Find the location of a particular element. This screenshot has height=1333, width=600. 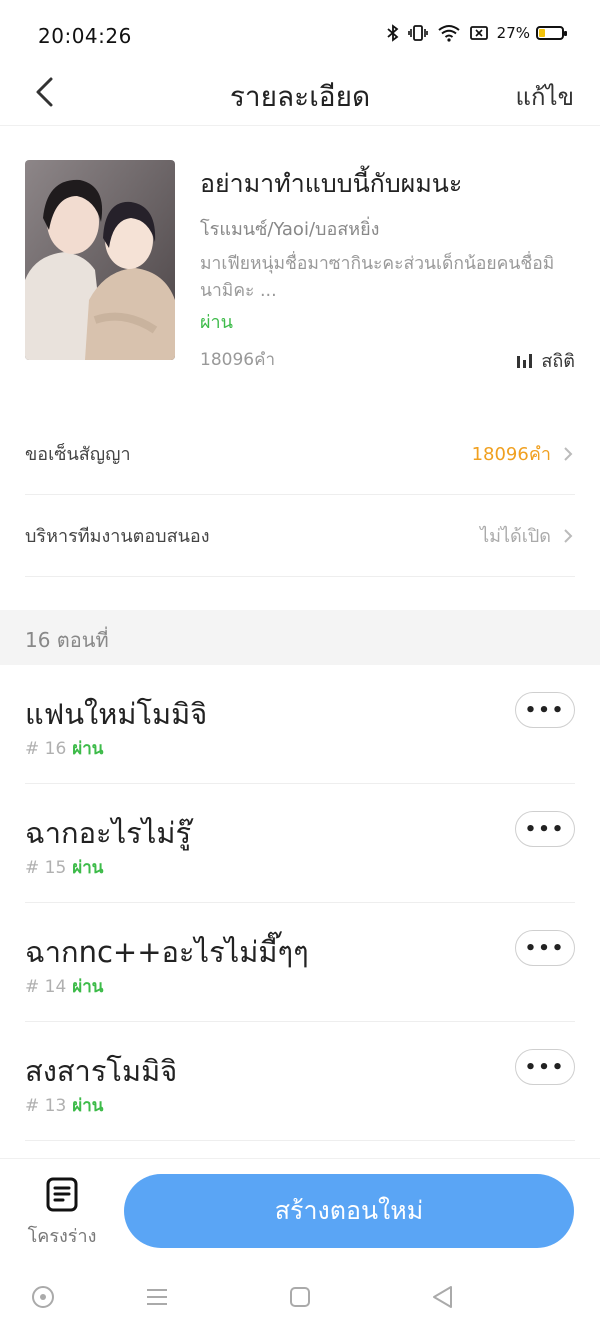

chapter-number: # 13 is located at coordinates (46, 1106).